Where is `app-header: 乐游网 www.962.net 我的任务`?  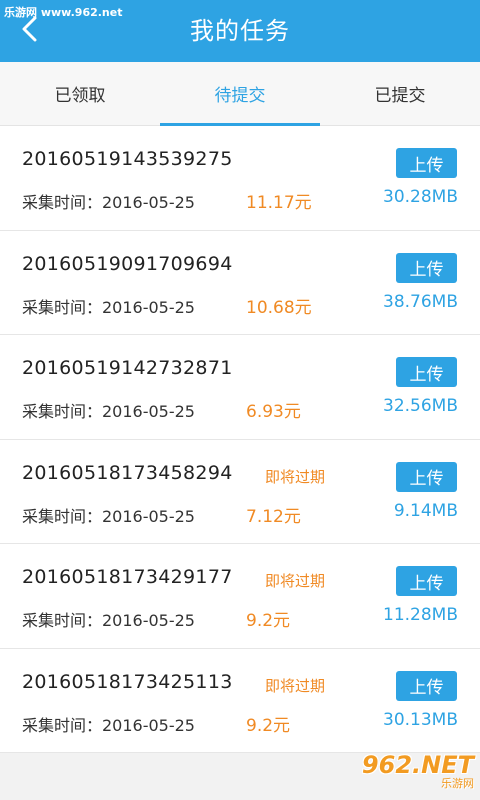 app-header: 乐游网 www.962.net 我的任务 is located at coordinates (240, 31).